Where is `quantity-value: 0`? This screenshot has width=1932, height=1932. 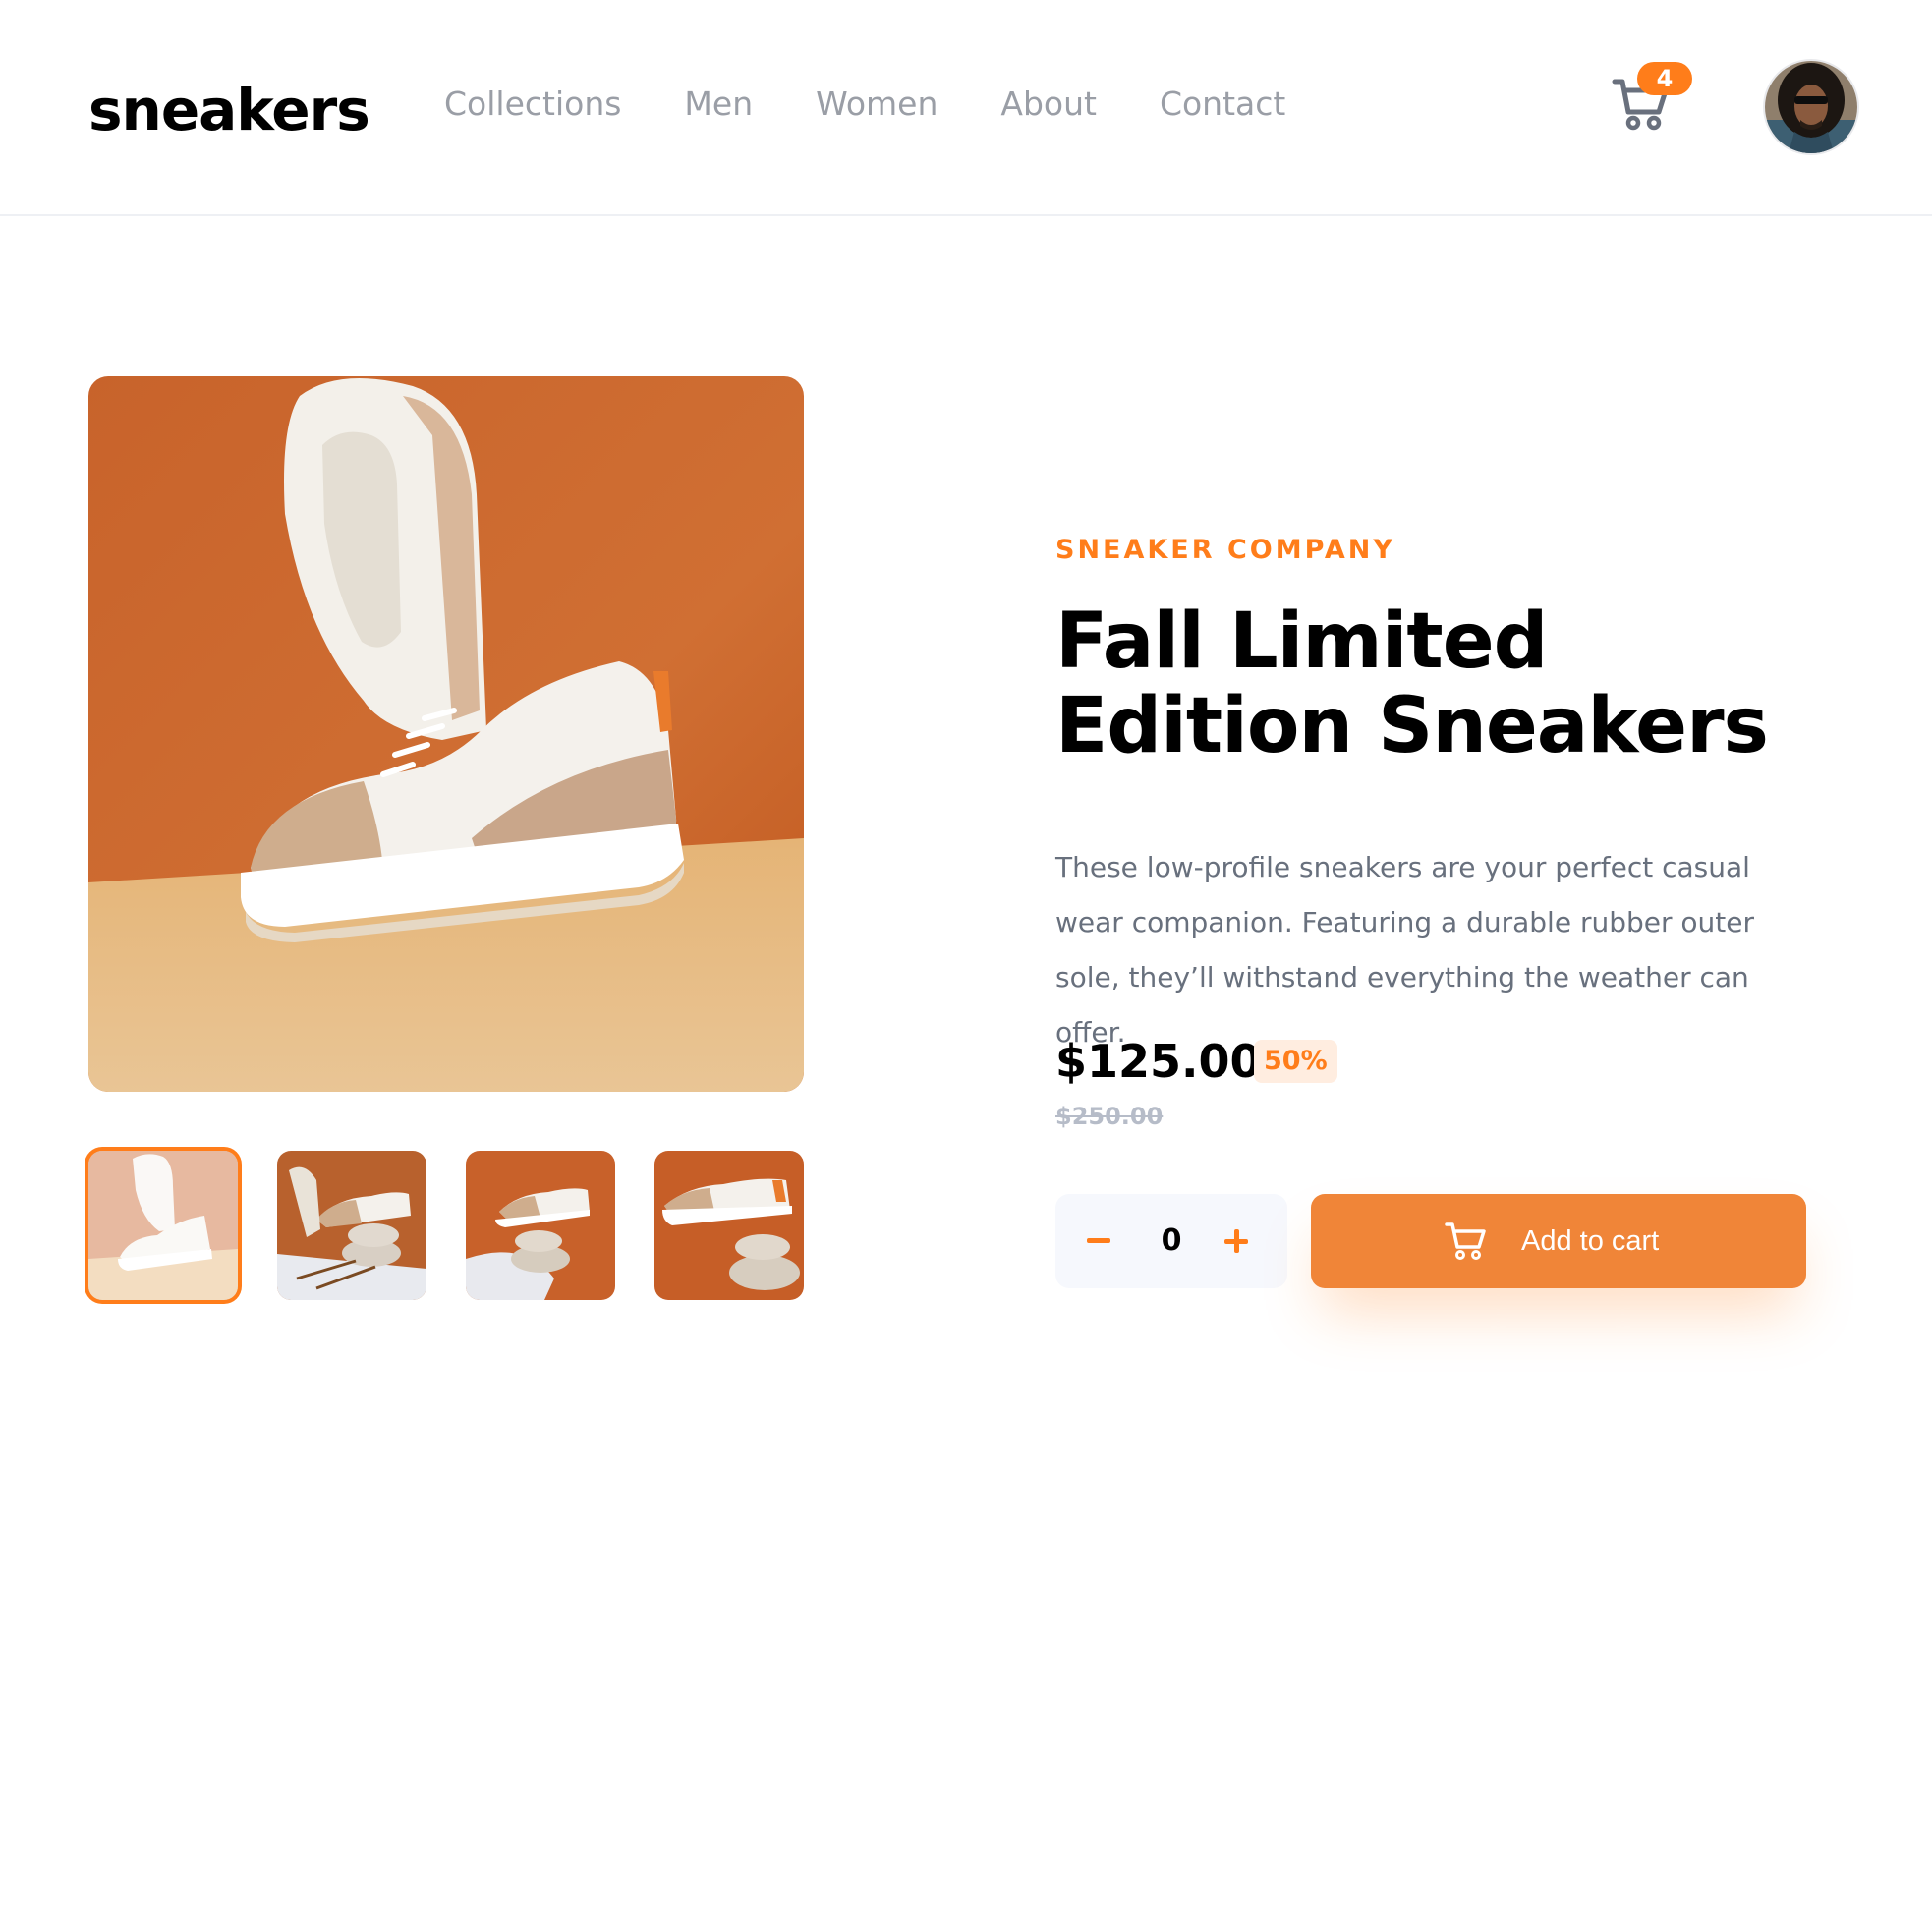 quantity-value: 0 is located at coordinates (1172, 1240).